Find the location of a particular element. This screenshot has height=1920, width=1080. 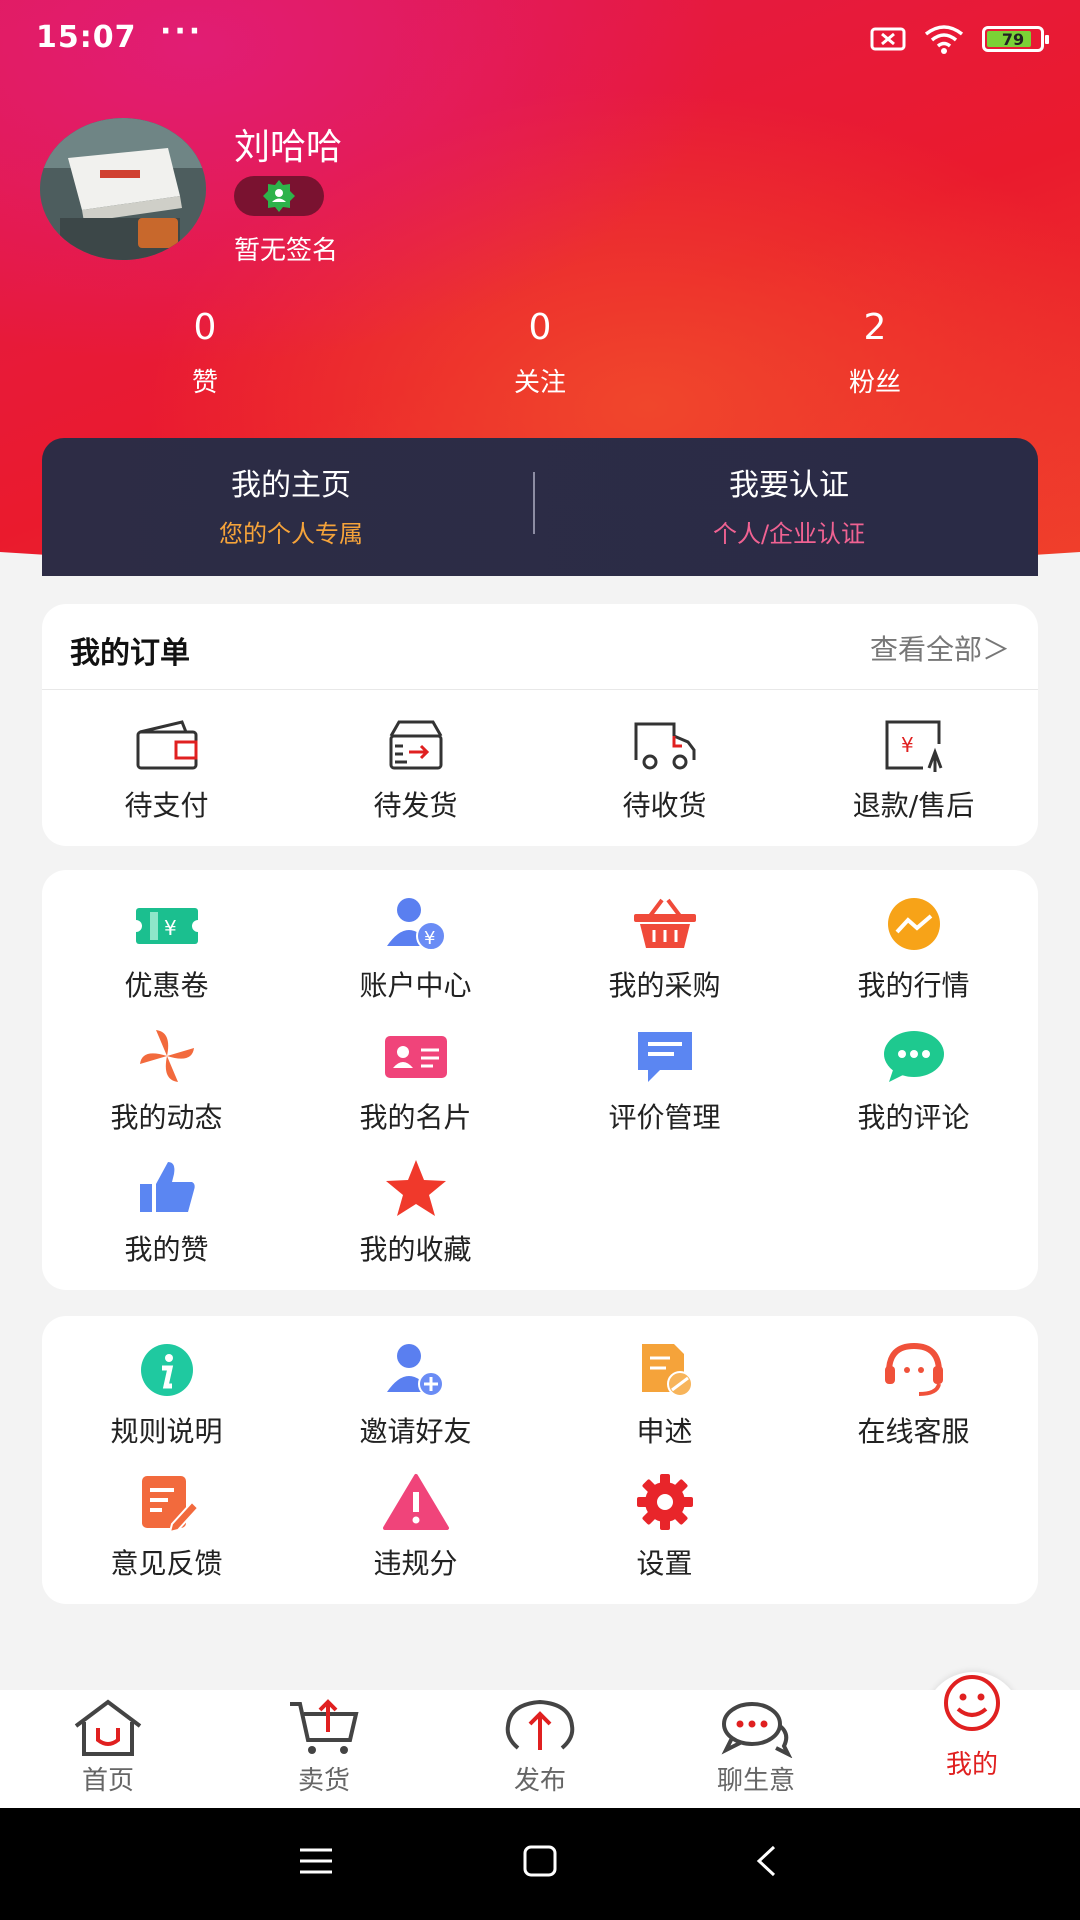

service-feedback-label: 意见反馈 is located at coordinates (166, 1563).